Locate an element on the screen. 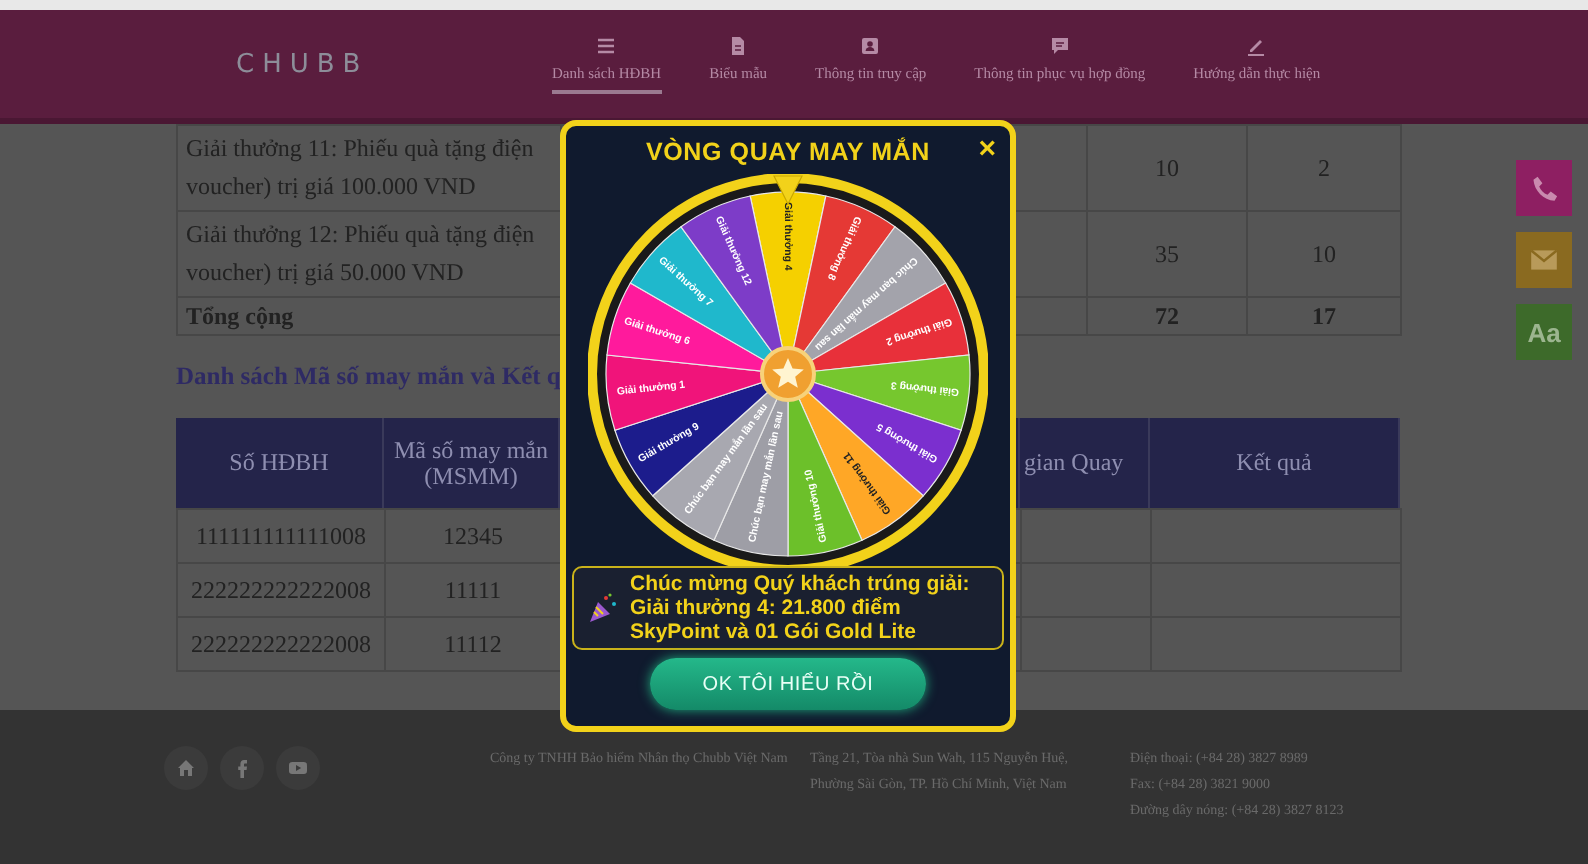 This screenshot has width=1588, height=864. column-header: Kết quả is located at coordinates (1275, 463).